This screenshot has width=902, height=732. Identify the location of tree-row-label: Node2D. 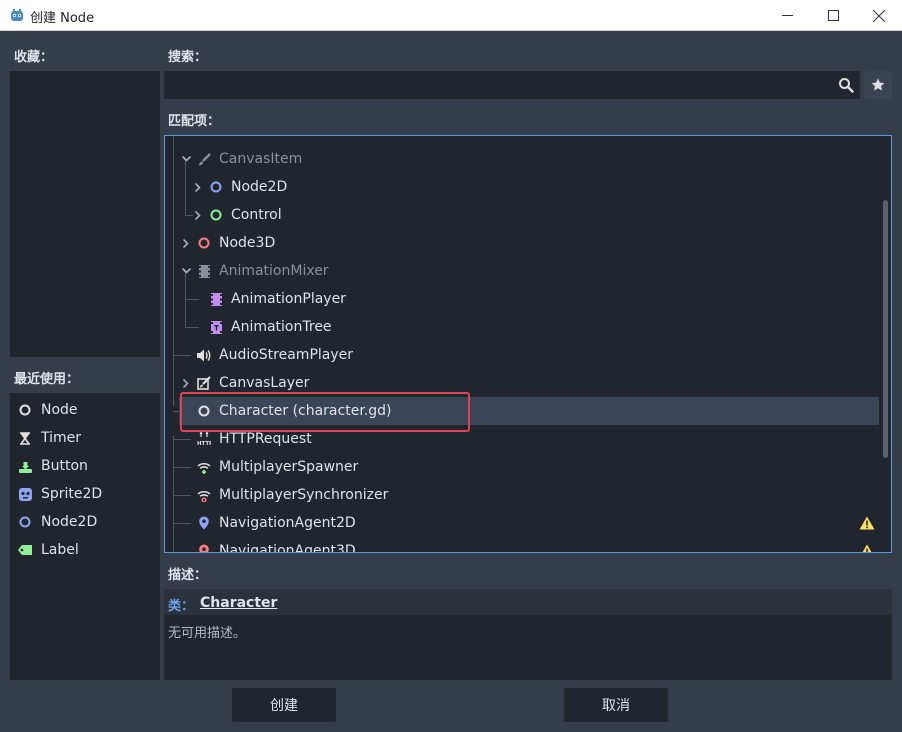
(259, 187).